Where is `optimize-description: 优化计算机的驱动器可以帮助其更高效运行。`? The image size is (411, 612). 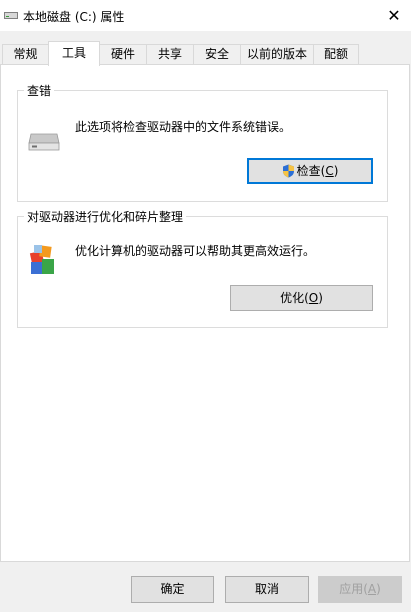
optimize-description: 优化计算机的驱动器可以帮助其更高效运行。 is located at coordinates (195, 251).